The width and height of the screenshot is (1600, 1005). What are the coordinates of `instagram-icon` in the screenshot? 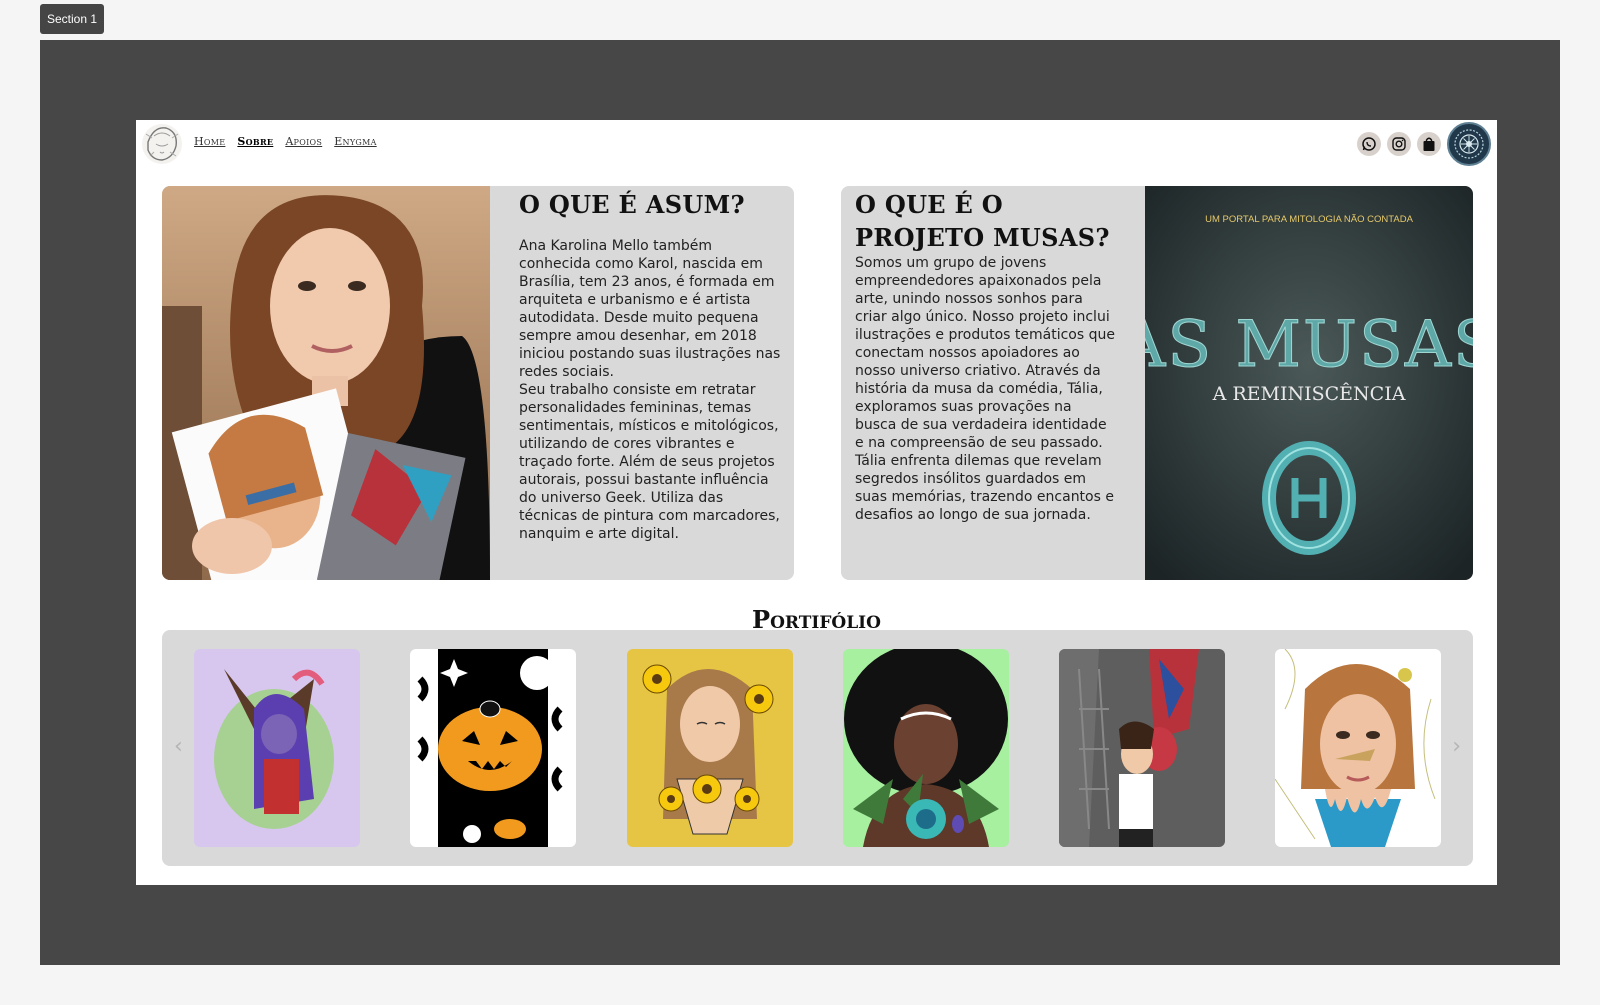 It's located at (1399, 144).